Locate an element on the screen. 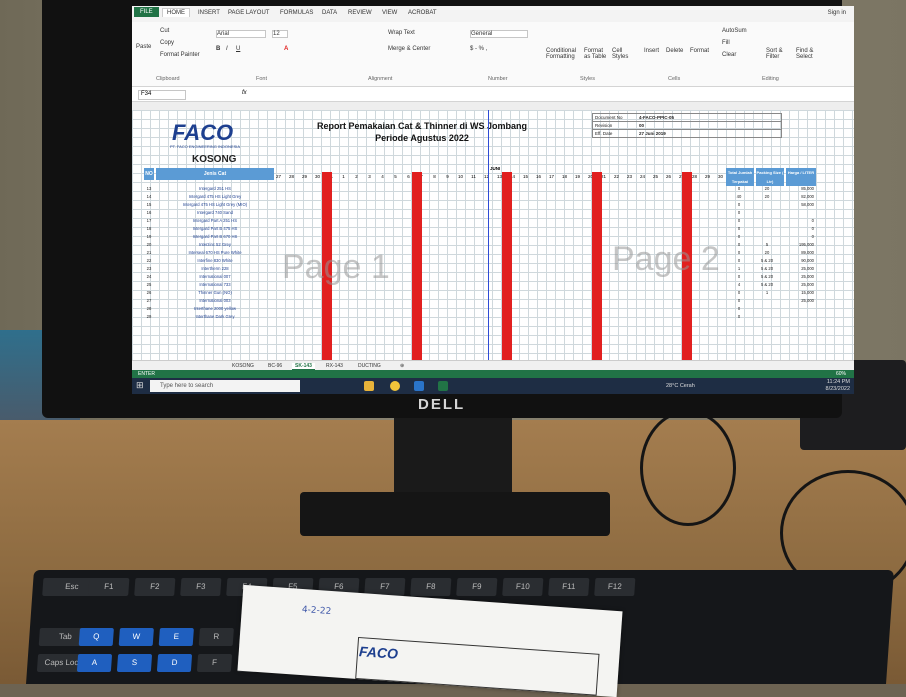  sheet-tab-ducting: DUCTING is located at coordinates (369, 366).